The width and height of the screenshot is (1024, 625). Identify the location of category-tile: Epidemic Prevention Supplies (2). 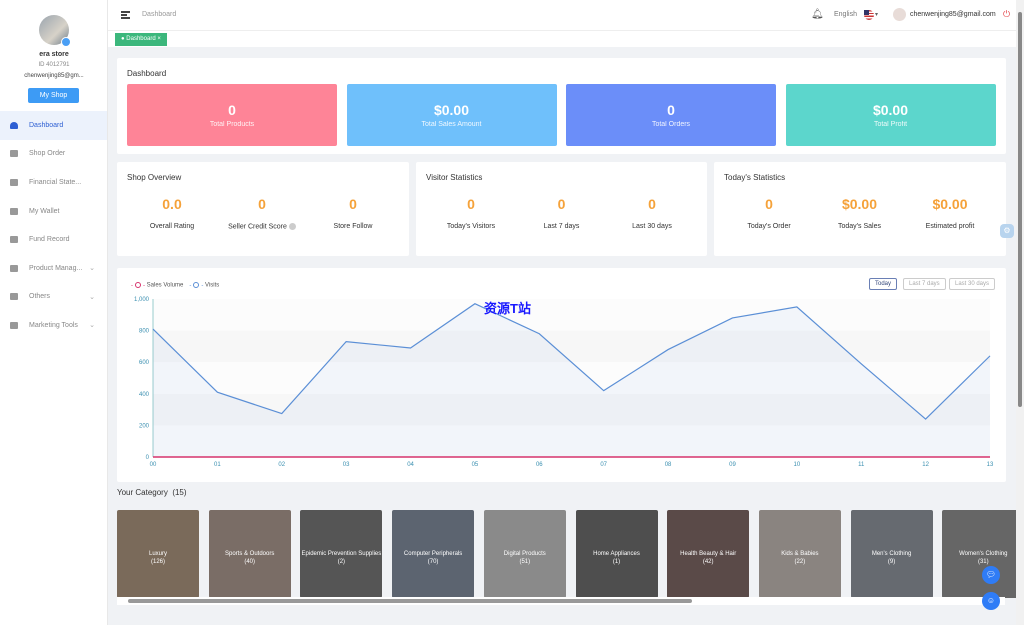
(341, 554).